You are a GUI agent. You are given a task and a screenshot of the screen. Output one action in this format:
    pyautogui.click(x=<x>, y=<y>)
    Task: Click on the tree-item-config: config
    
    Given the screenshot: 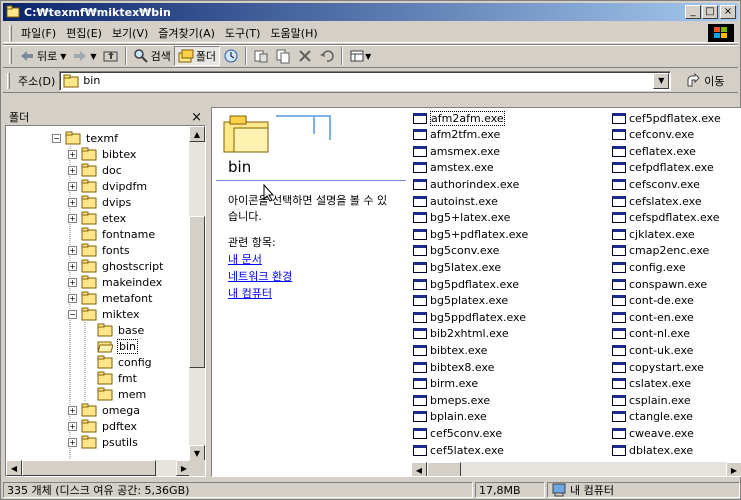 What is the action you would take?
    pyautogui.click(x=118, y=362)
    